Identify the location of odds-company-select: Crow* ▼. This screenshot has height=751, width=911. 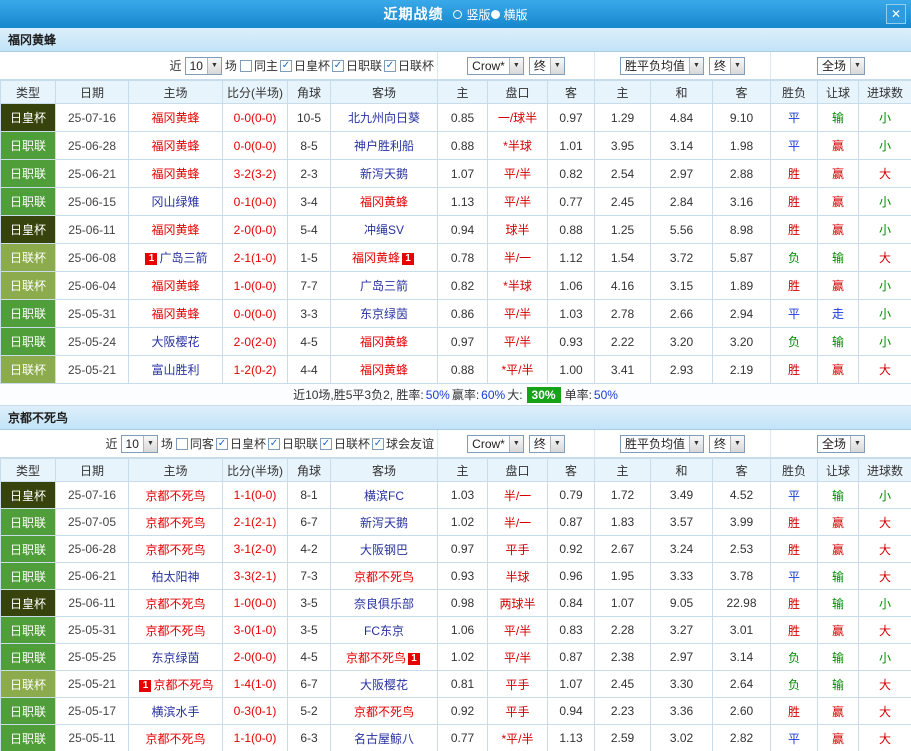
(495, 443).